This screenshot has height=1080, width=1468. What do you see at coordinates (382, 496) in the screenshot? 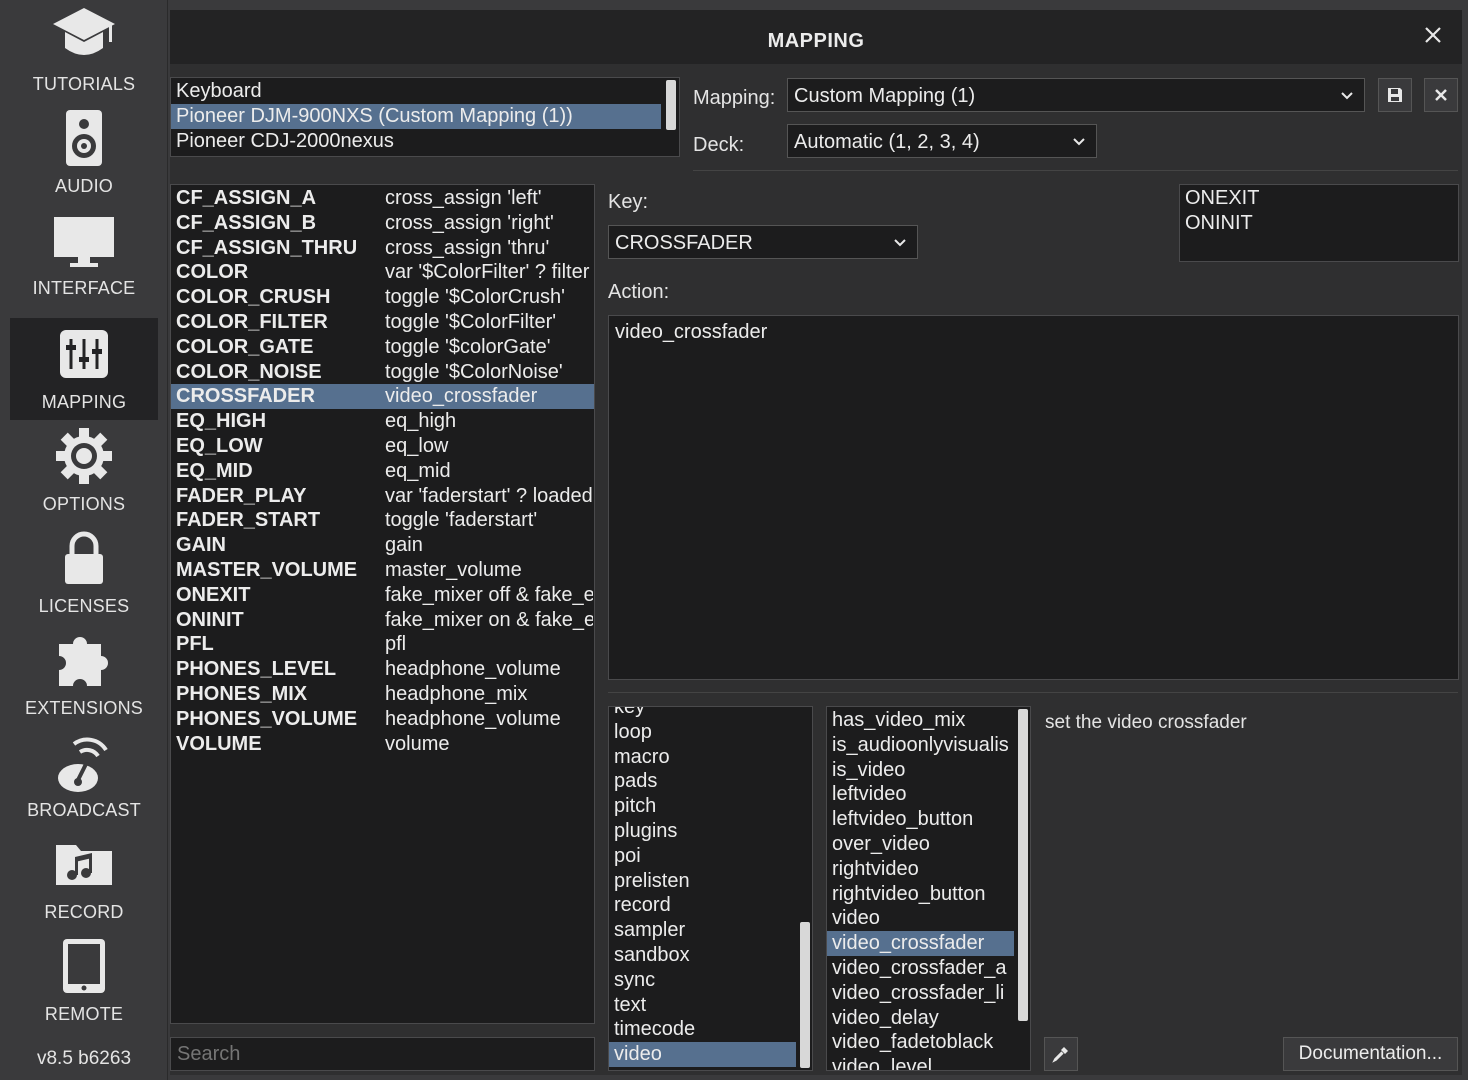
I see `mapping-row: FADER_PLAY var 'faderstart' ? loaded` at bounding box center [382, 496].